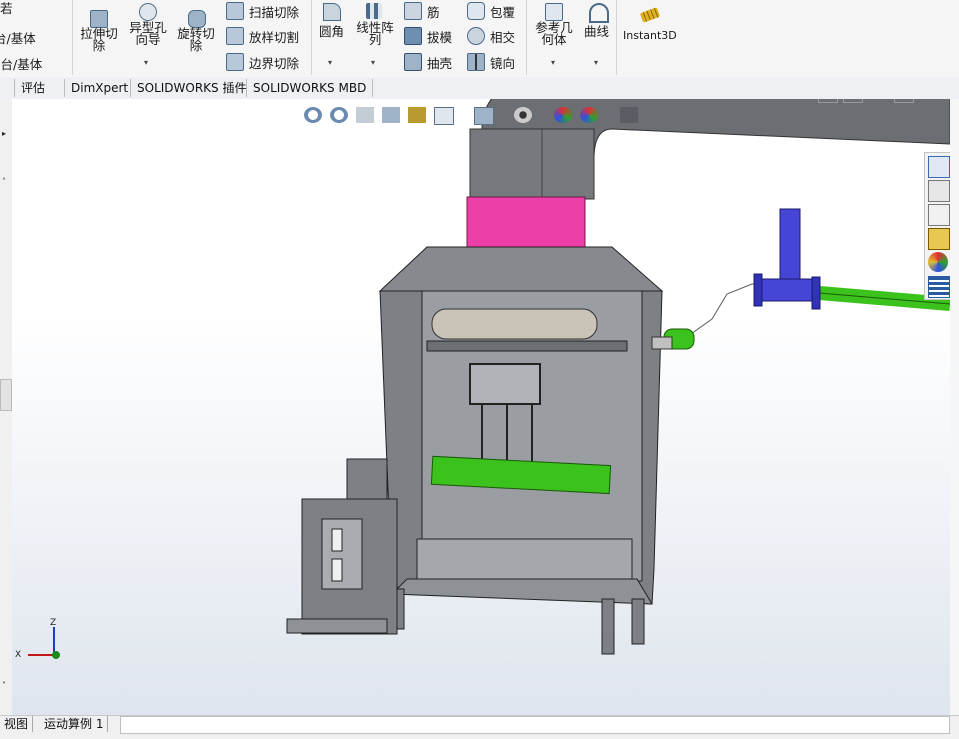 The image size is (959, 739). What do you see at coordinates (274, 36) in the screenshot?
I see `lofted-cut-button: 放样切割` at bounding box center [274, 36].